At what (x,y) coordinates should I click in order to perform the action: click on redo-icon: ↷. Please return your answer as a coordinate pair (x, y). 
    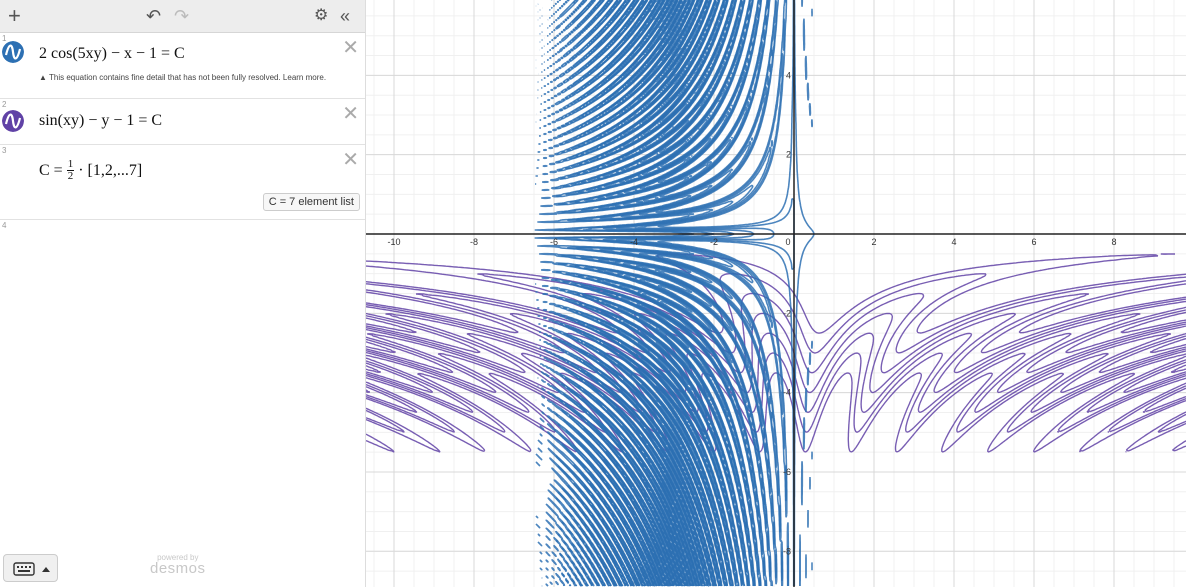
    Looking at the image, I should click on (181, 16).